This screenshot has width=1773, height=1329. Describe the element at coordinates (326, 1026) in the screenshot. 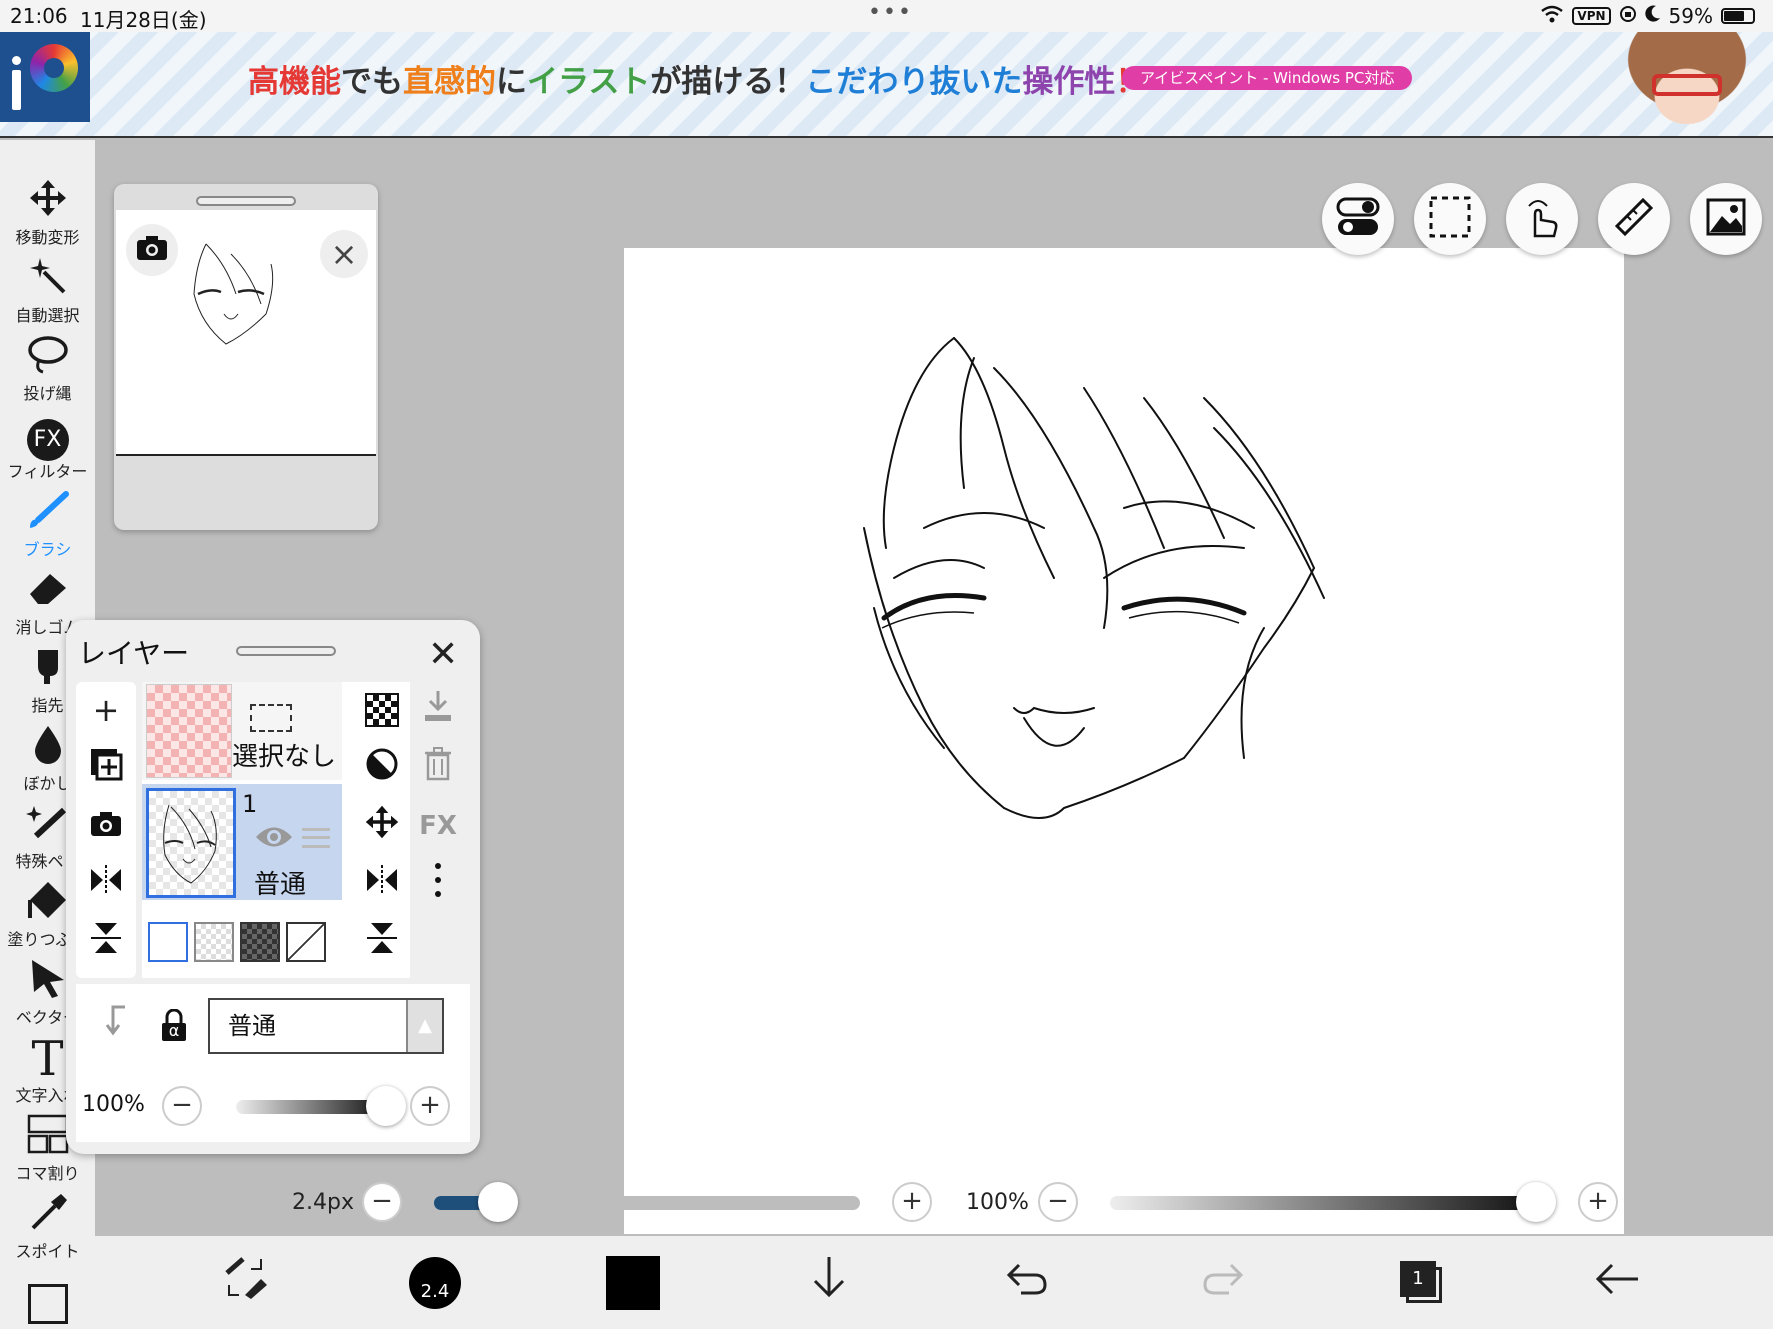

I see `blend-mode-select: 普通 ▲` at that location.